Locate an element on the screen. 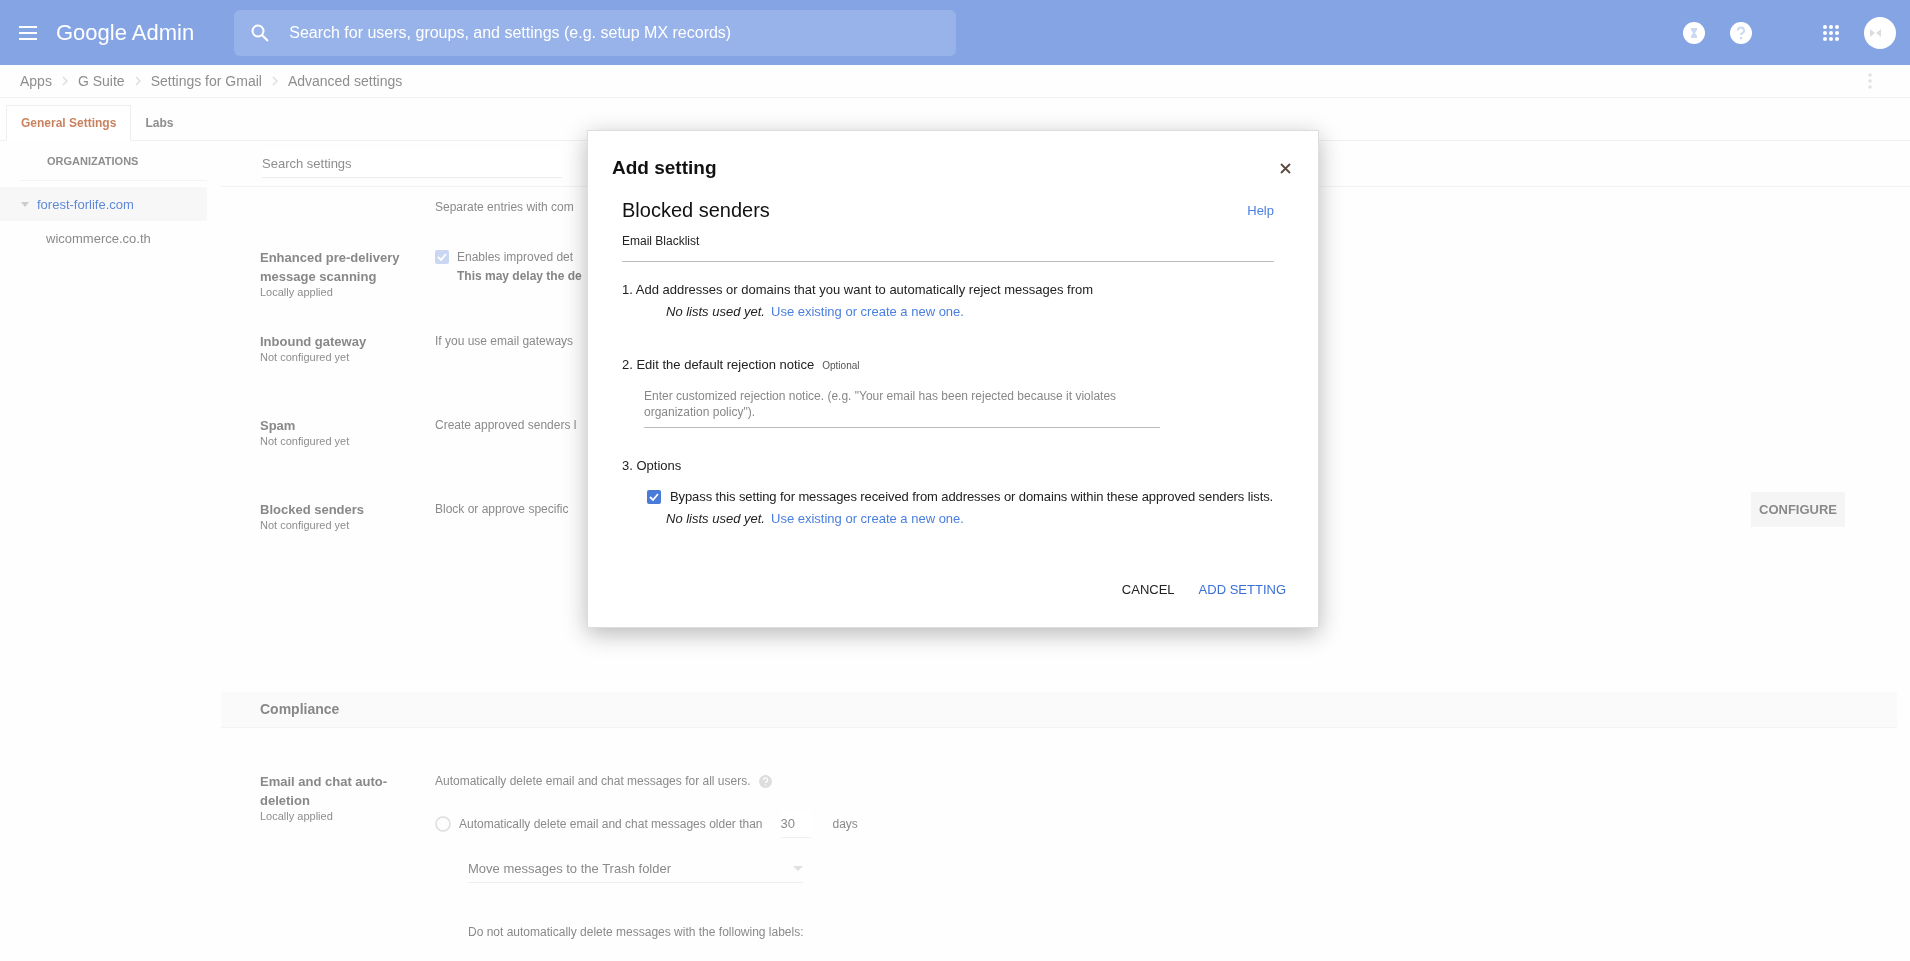 Image resolution: width=1910 pixels, height=961 pixels. org-name: wicommerce.co.th is located at coordinates (98, 238).